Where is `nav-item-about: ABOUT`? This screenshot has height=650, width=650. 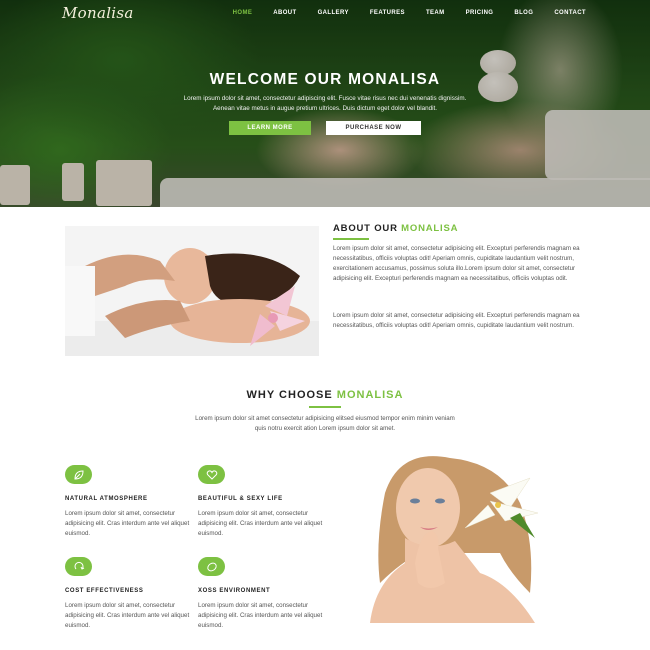 nav-item-about: ABOUT is located at coordinates (284, 13).